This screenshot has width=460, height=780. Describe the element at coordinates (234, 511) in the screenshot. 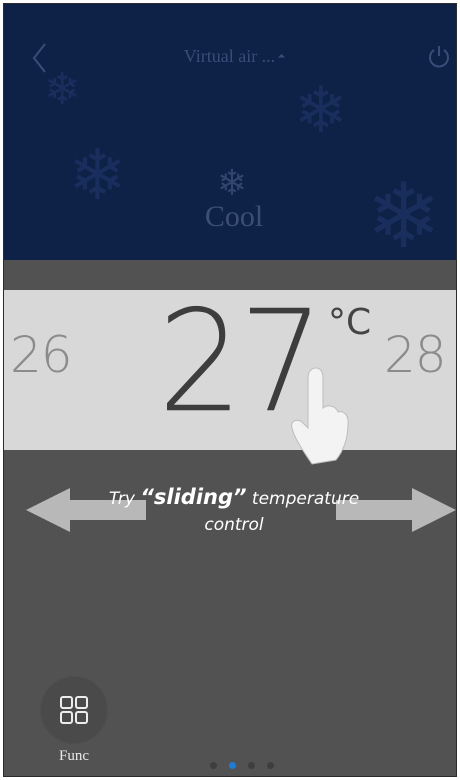

I see `slide-hint: Try “sliding” temperature control` at that location.